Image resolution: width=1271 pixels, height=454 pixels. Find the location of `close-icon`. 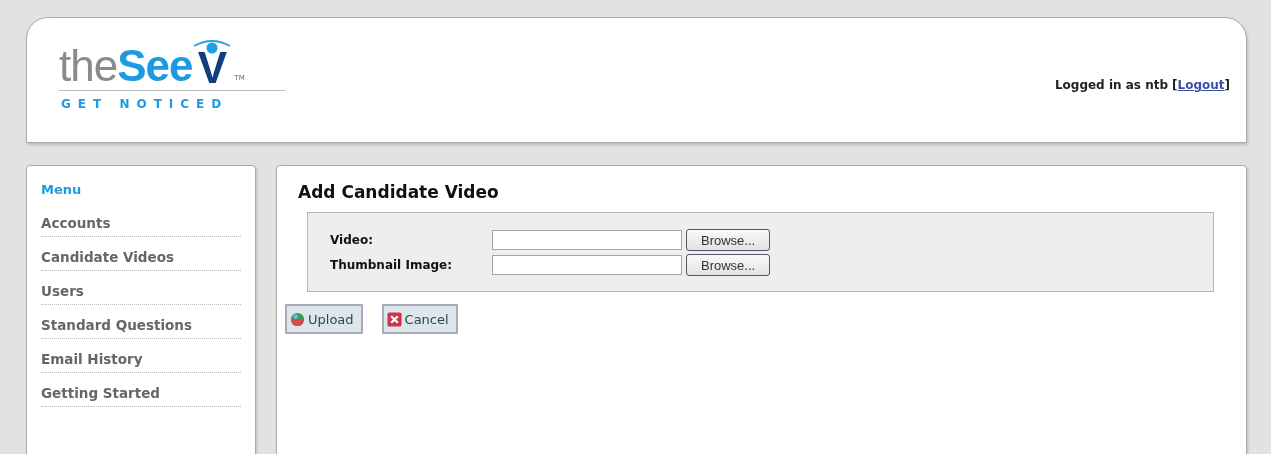

close-icon is located at coordinates (394, 319).